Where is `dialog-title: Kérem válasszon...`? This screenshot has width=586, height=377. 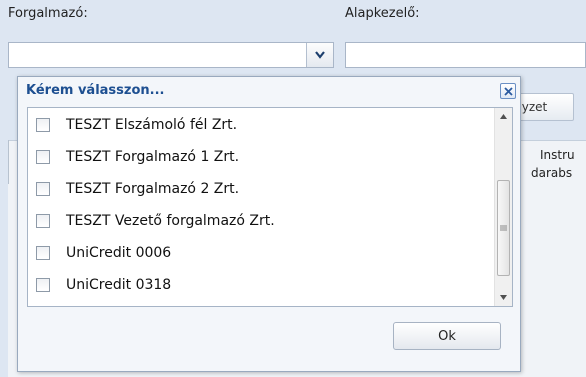
dialog-title: Kérem válasszon... is located at coordinates (95, 90).